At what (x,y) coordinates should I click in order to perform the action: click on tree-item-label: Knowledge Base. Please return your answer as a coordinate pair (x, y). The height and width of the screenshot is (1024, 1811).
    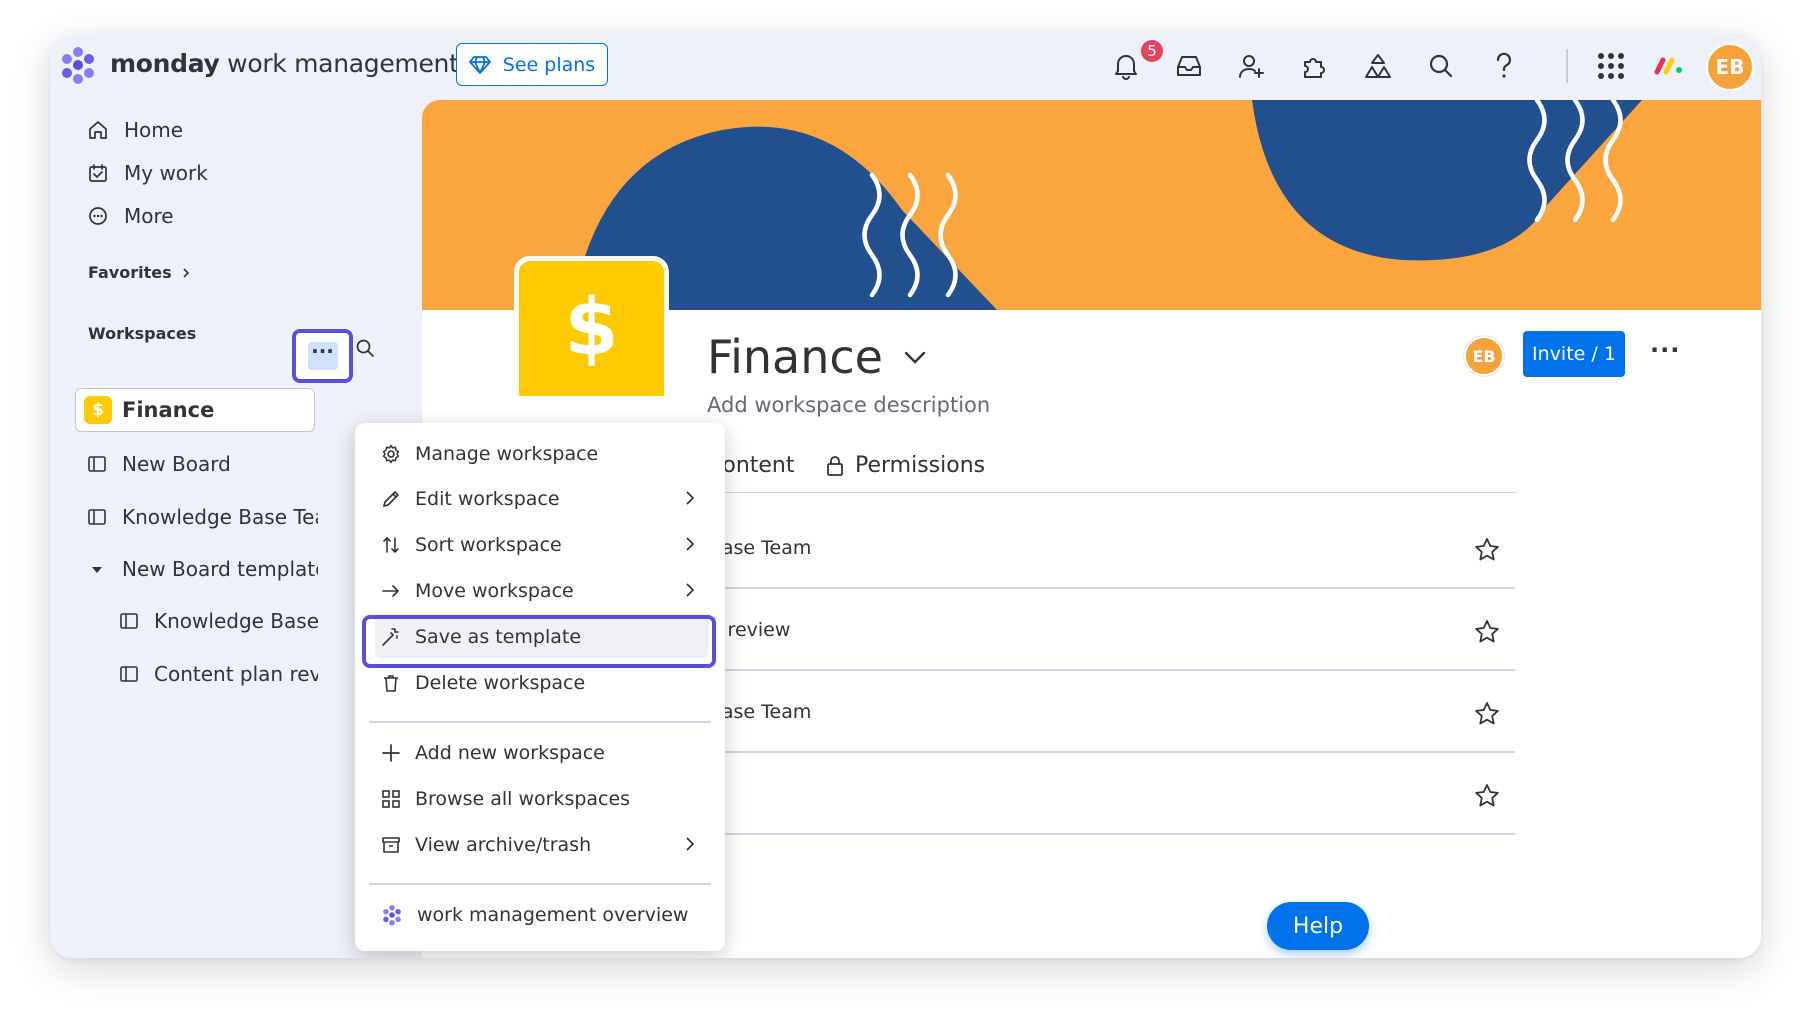
    Looking at the image, I should click on (236, 621).